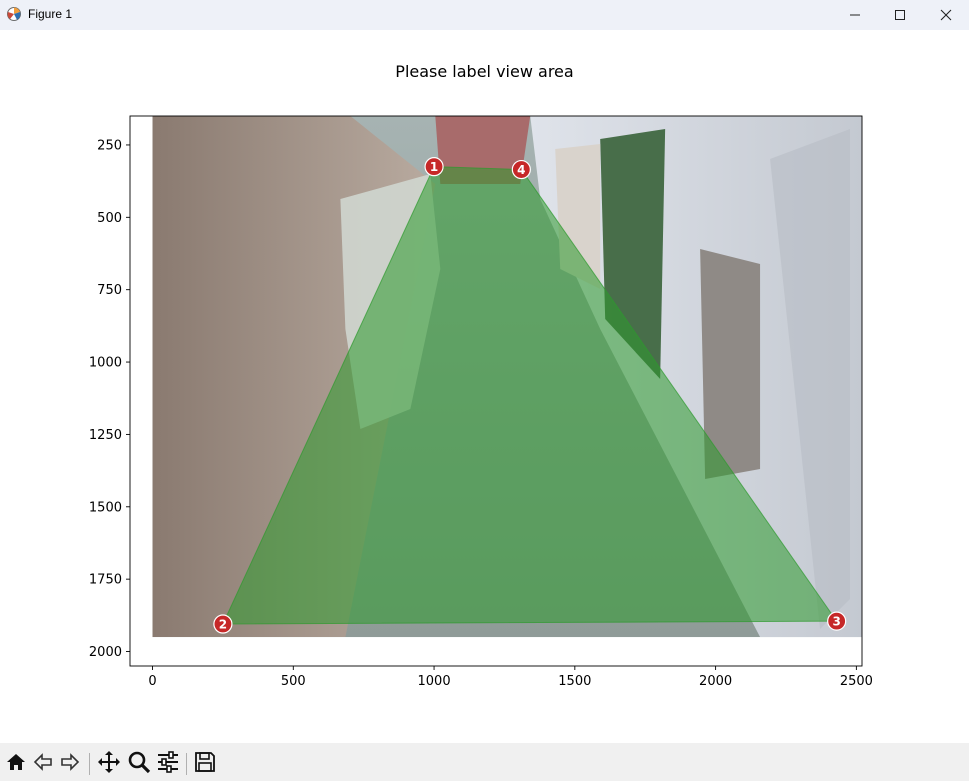 The image size is (969, 781). I want to click on home-icon, so click(16, 764).